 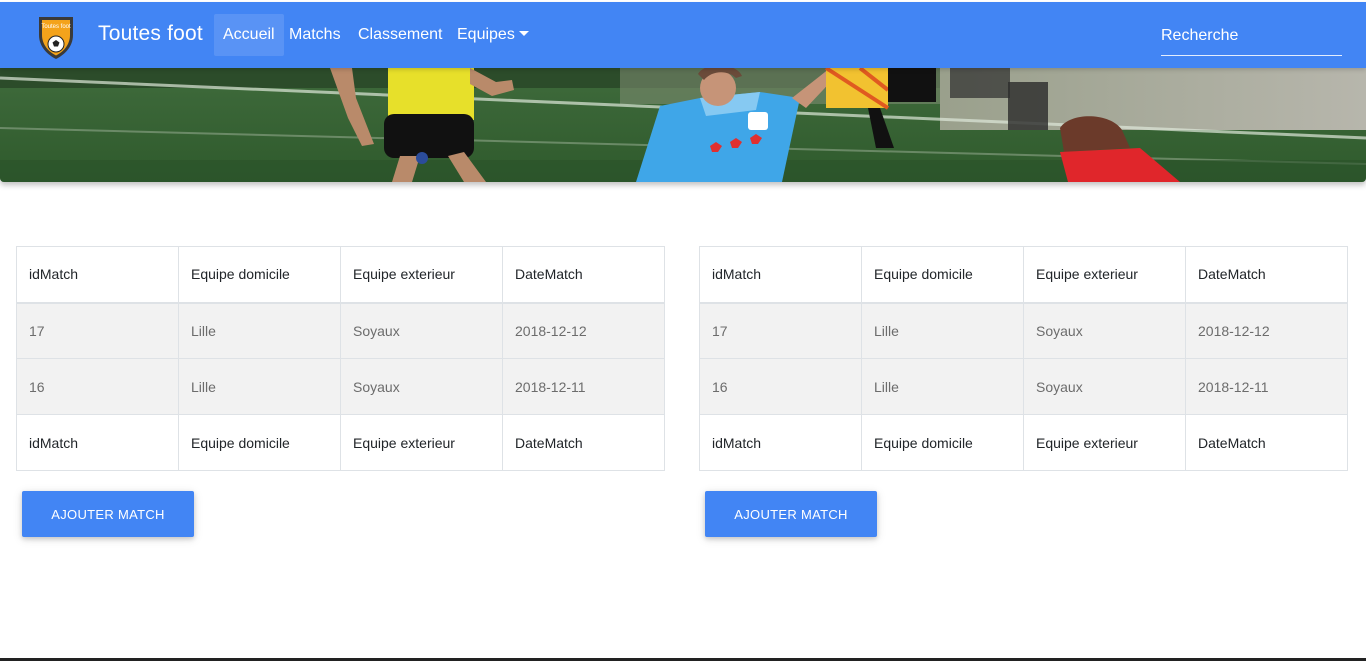 What do you see at coordinates (56, 27) in the screenshot?
I see `logo-text: Toutes foot` at bounding box center [56, 27].